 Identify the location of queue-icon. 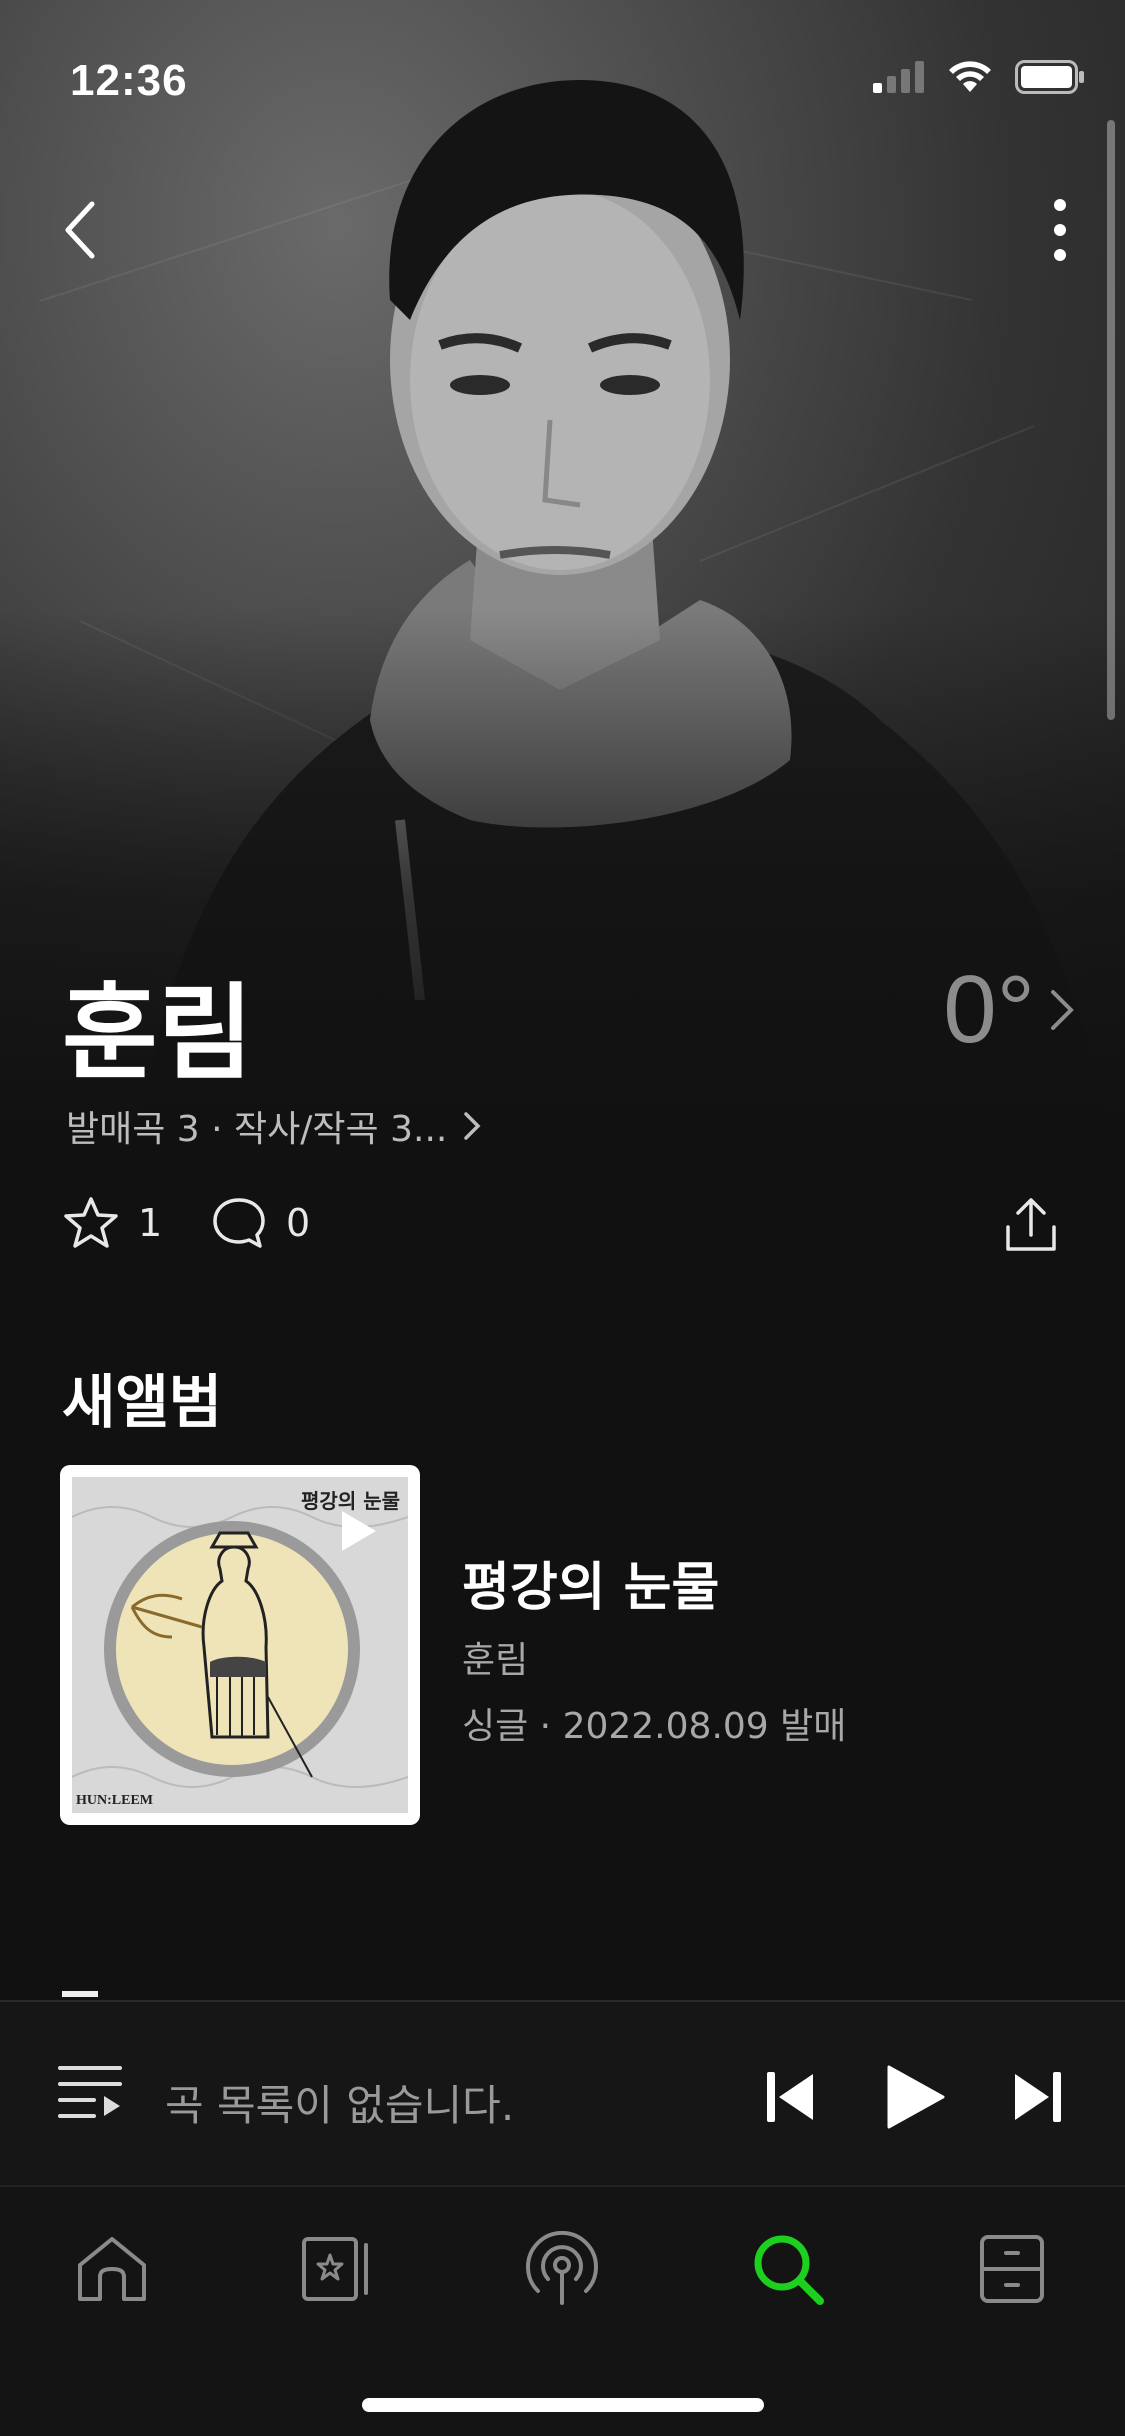
(90, 2092).